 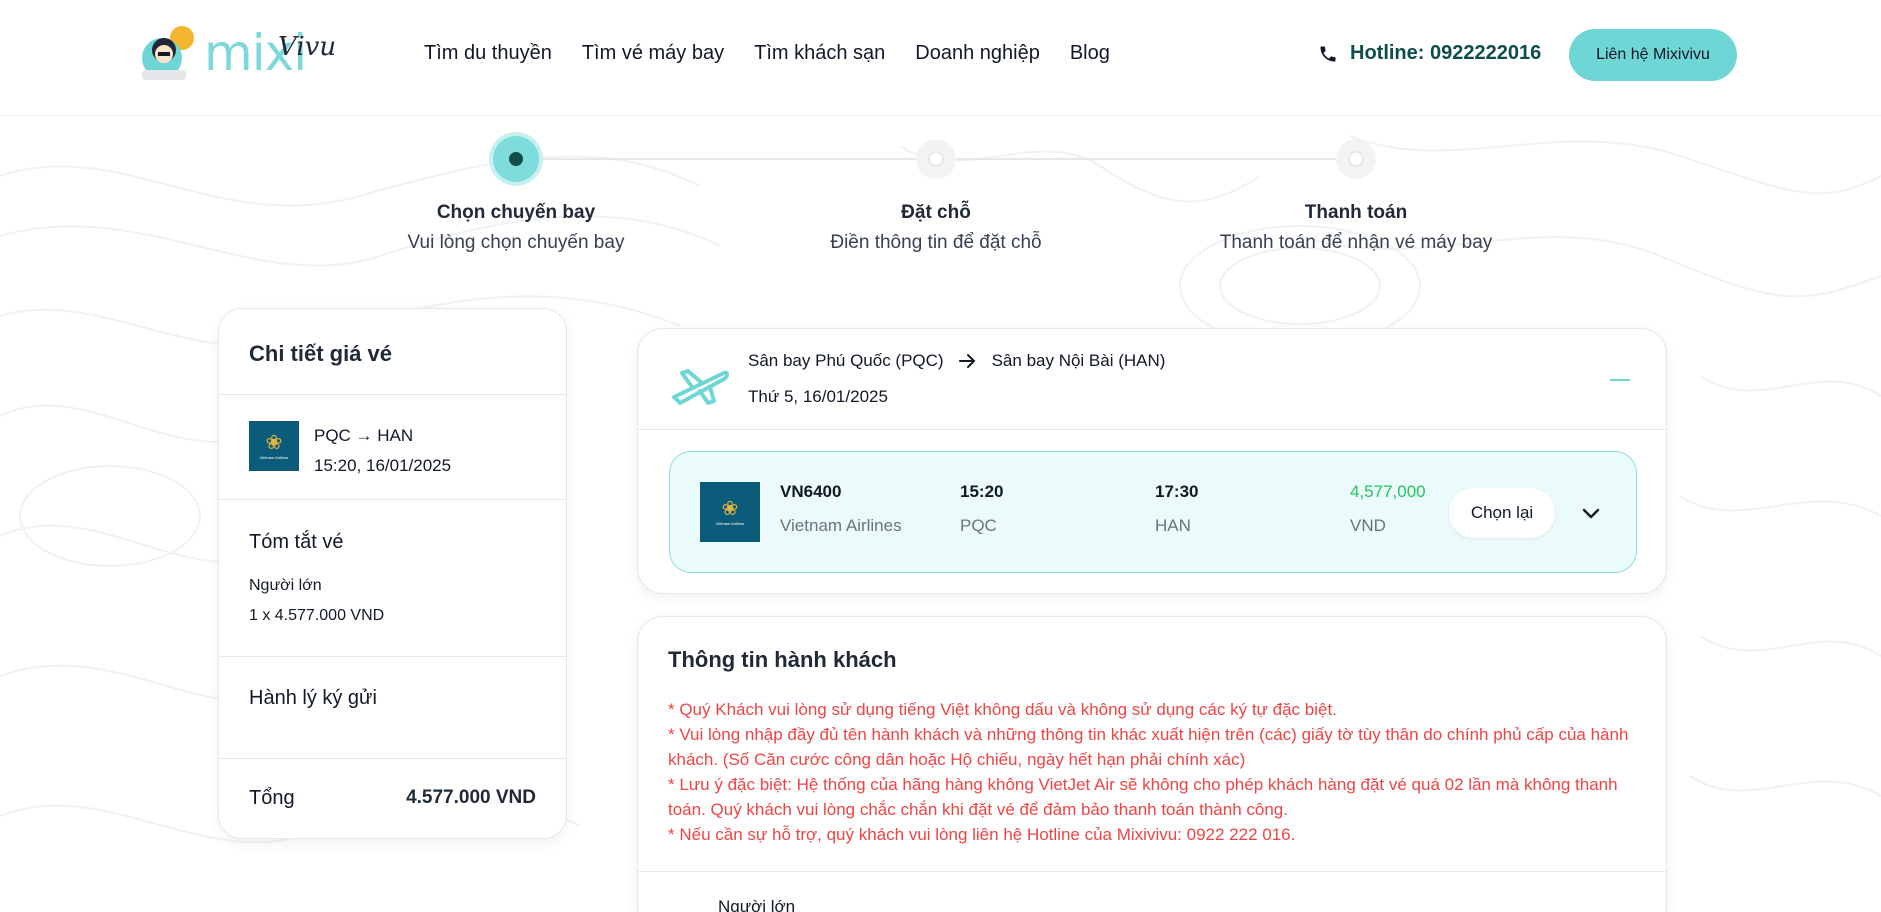 What do you see at coordinates (1591, 513) in the screenshot?
I see `chevron-down-icon` at bounding box center [1591, 513].